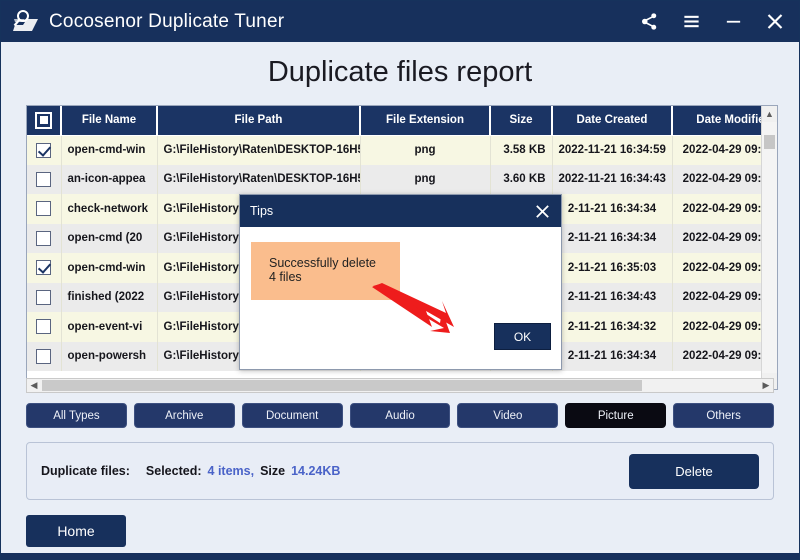 The height and width of the screenshot is (560, 800). I want to click on scroll-right-arrow-icon: ▶, so click(766, 385).